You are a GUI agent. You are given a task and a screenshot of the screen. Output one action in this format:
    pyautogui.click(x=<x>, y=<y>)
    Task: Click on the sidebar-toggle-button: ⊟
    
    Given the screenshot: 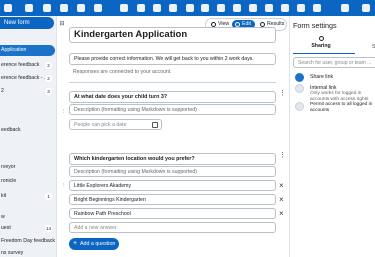 What is the action you would take?
    pyautogui.click(x=62, y=24)
    